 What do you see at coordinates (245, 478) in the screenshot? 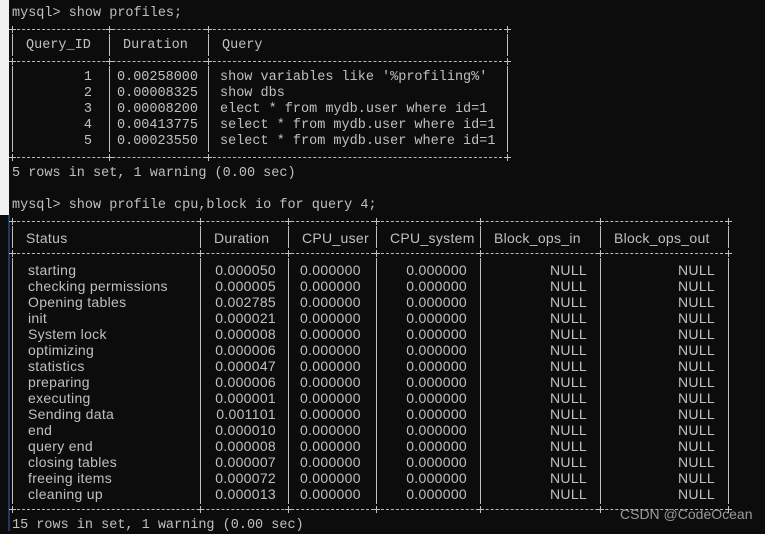
I see `table-cell: 0.000072` at bounding box center [245, 478].